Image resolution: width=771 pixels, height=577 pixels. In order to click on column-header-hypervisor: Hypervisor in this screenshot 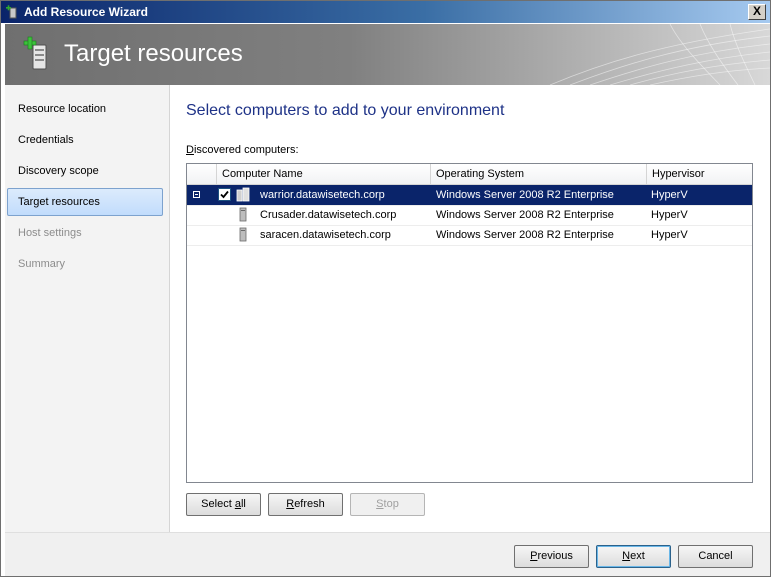, I will do `click(699, 174)`.